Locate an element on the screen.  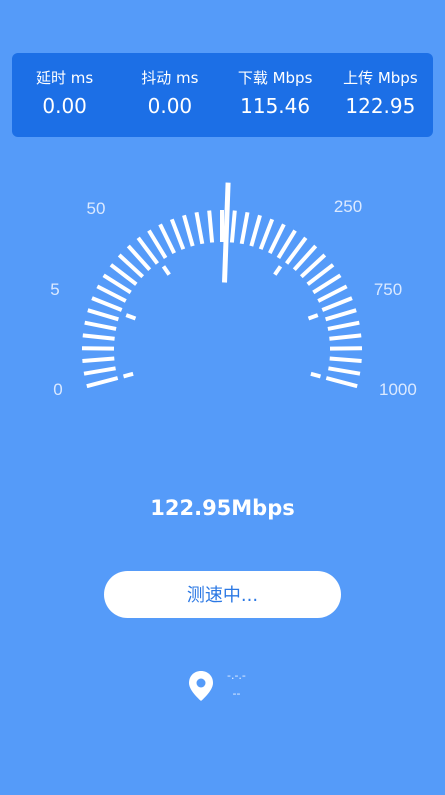
location-line2: -- is located at coordinates (236, 693).